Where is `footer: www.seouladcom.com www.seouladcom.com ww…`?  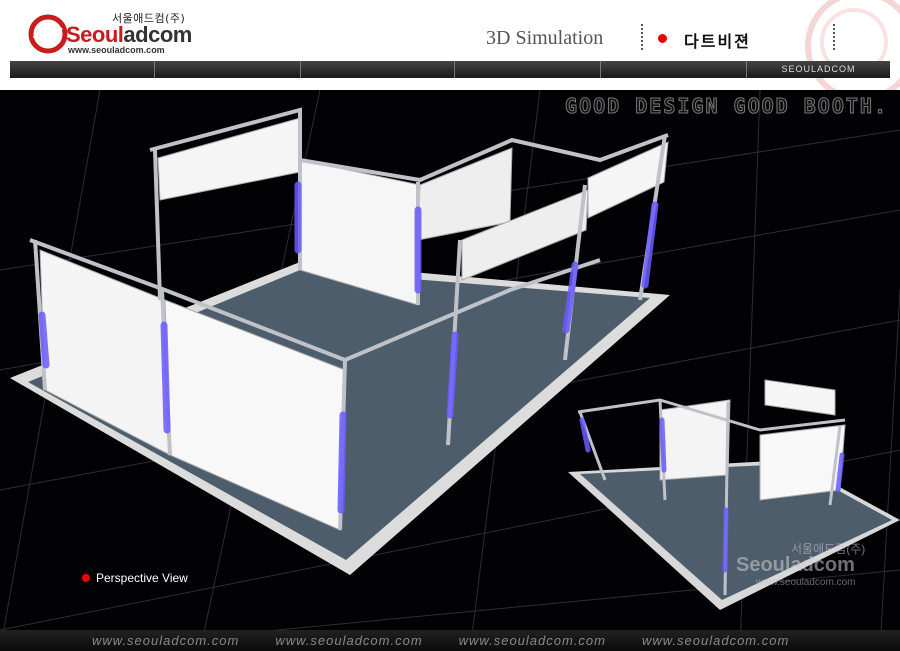 footer: www.seouladcom.com www.seouladcom.com ww… is located at coordinates (450, 640).